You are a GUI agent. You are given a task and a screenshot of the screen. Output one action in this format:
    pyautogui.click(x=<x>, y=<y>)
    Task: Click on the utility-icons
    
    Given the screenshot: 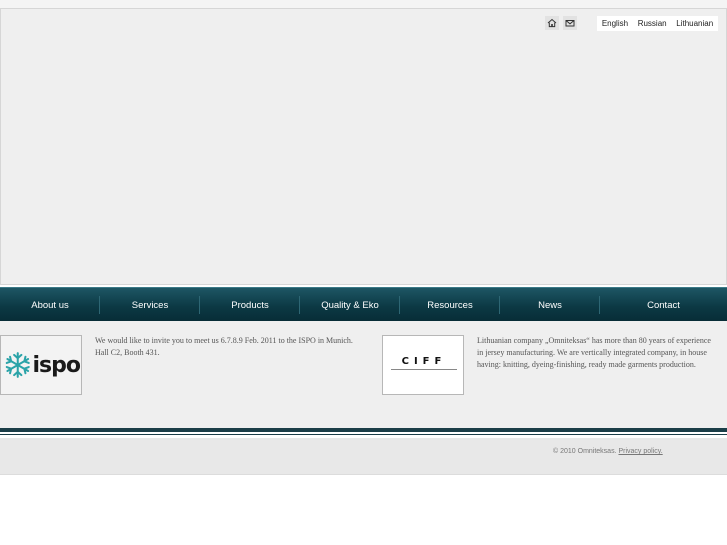 What is the action you would take?
    pyautogui.click(x=561, y=23)
    